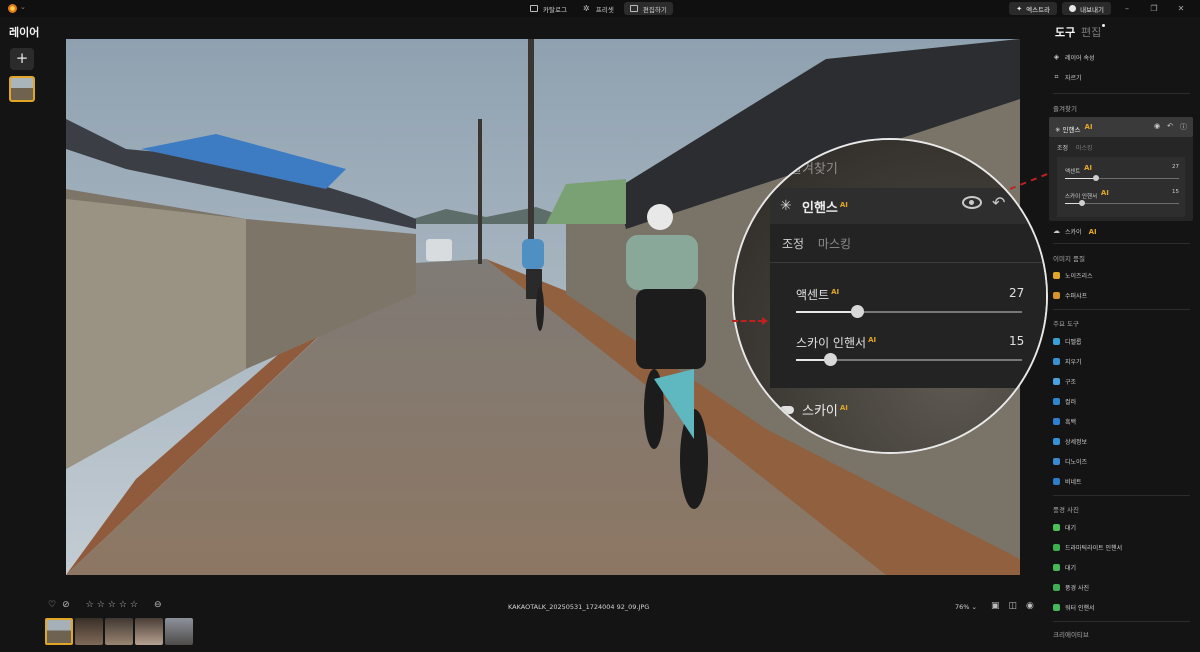  Describe the element at coordinates (1056, 77) in the screenshot. I see `crop-icon: ⌗` at that location.